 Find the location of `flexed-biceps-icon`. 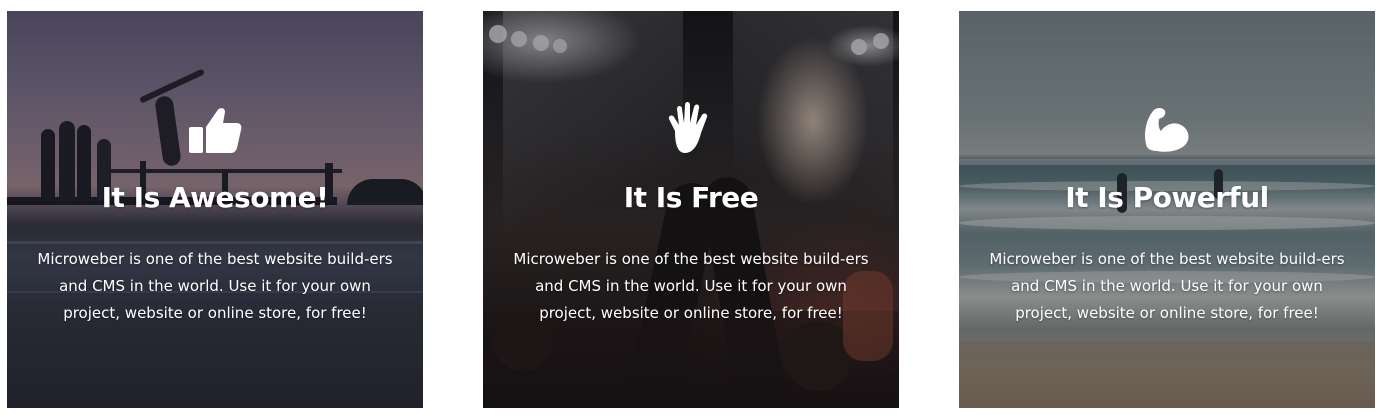

flexed-biceps-icon is located at coordinates (1167, 129).